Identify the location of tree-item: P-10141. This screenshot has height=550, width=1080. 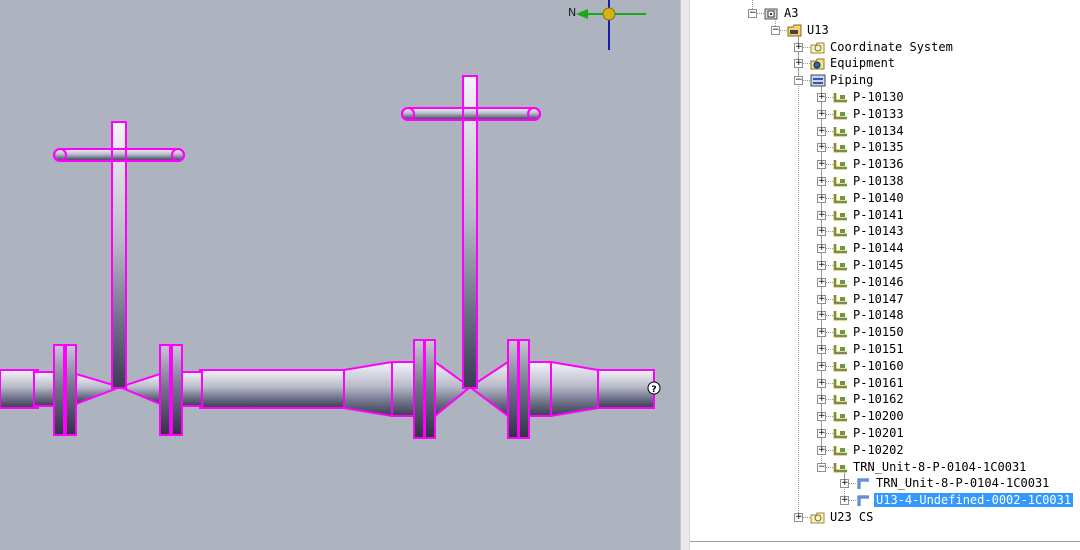
(869, 215).